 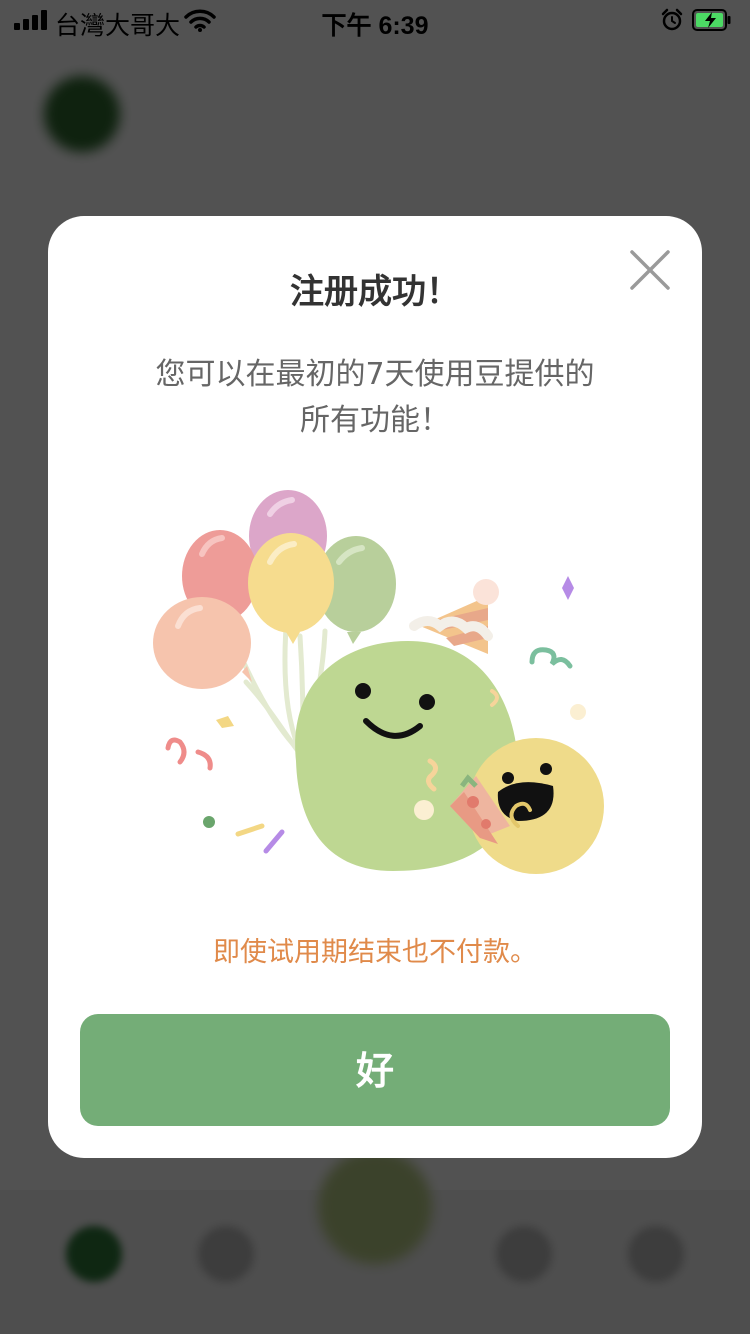 I want to click on status-time: 下午 6:39, so click(x=375, y=26).